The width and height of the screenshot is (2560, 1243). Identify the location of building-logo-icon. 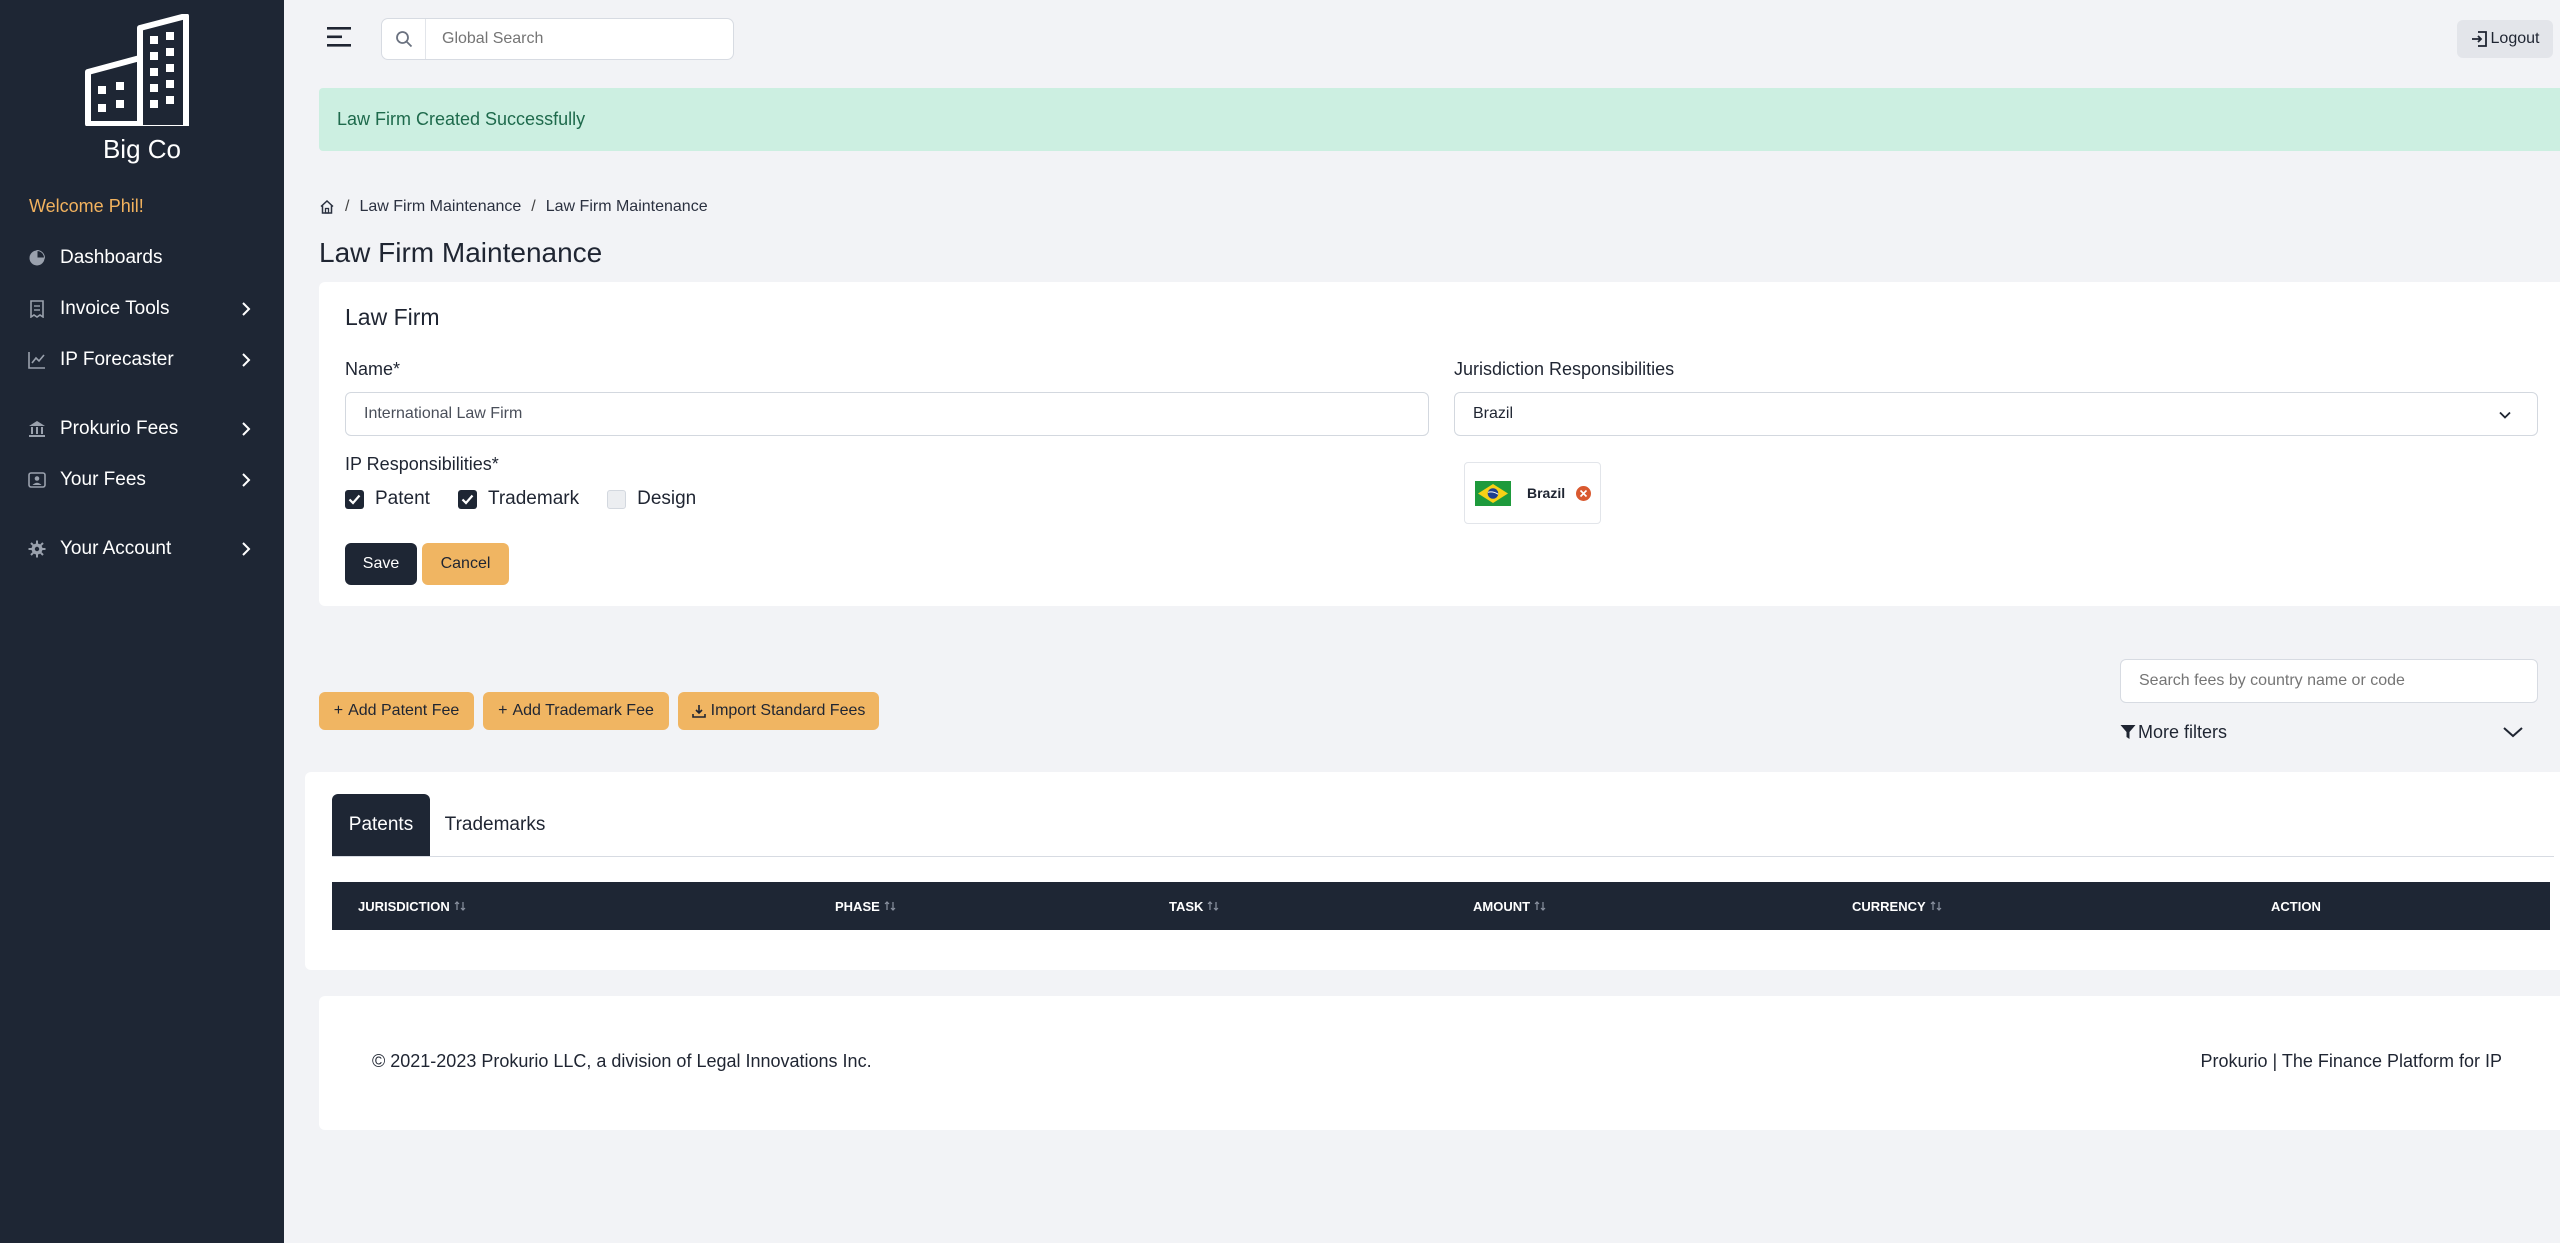
(137, 70).